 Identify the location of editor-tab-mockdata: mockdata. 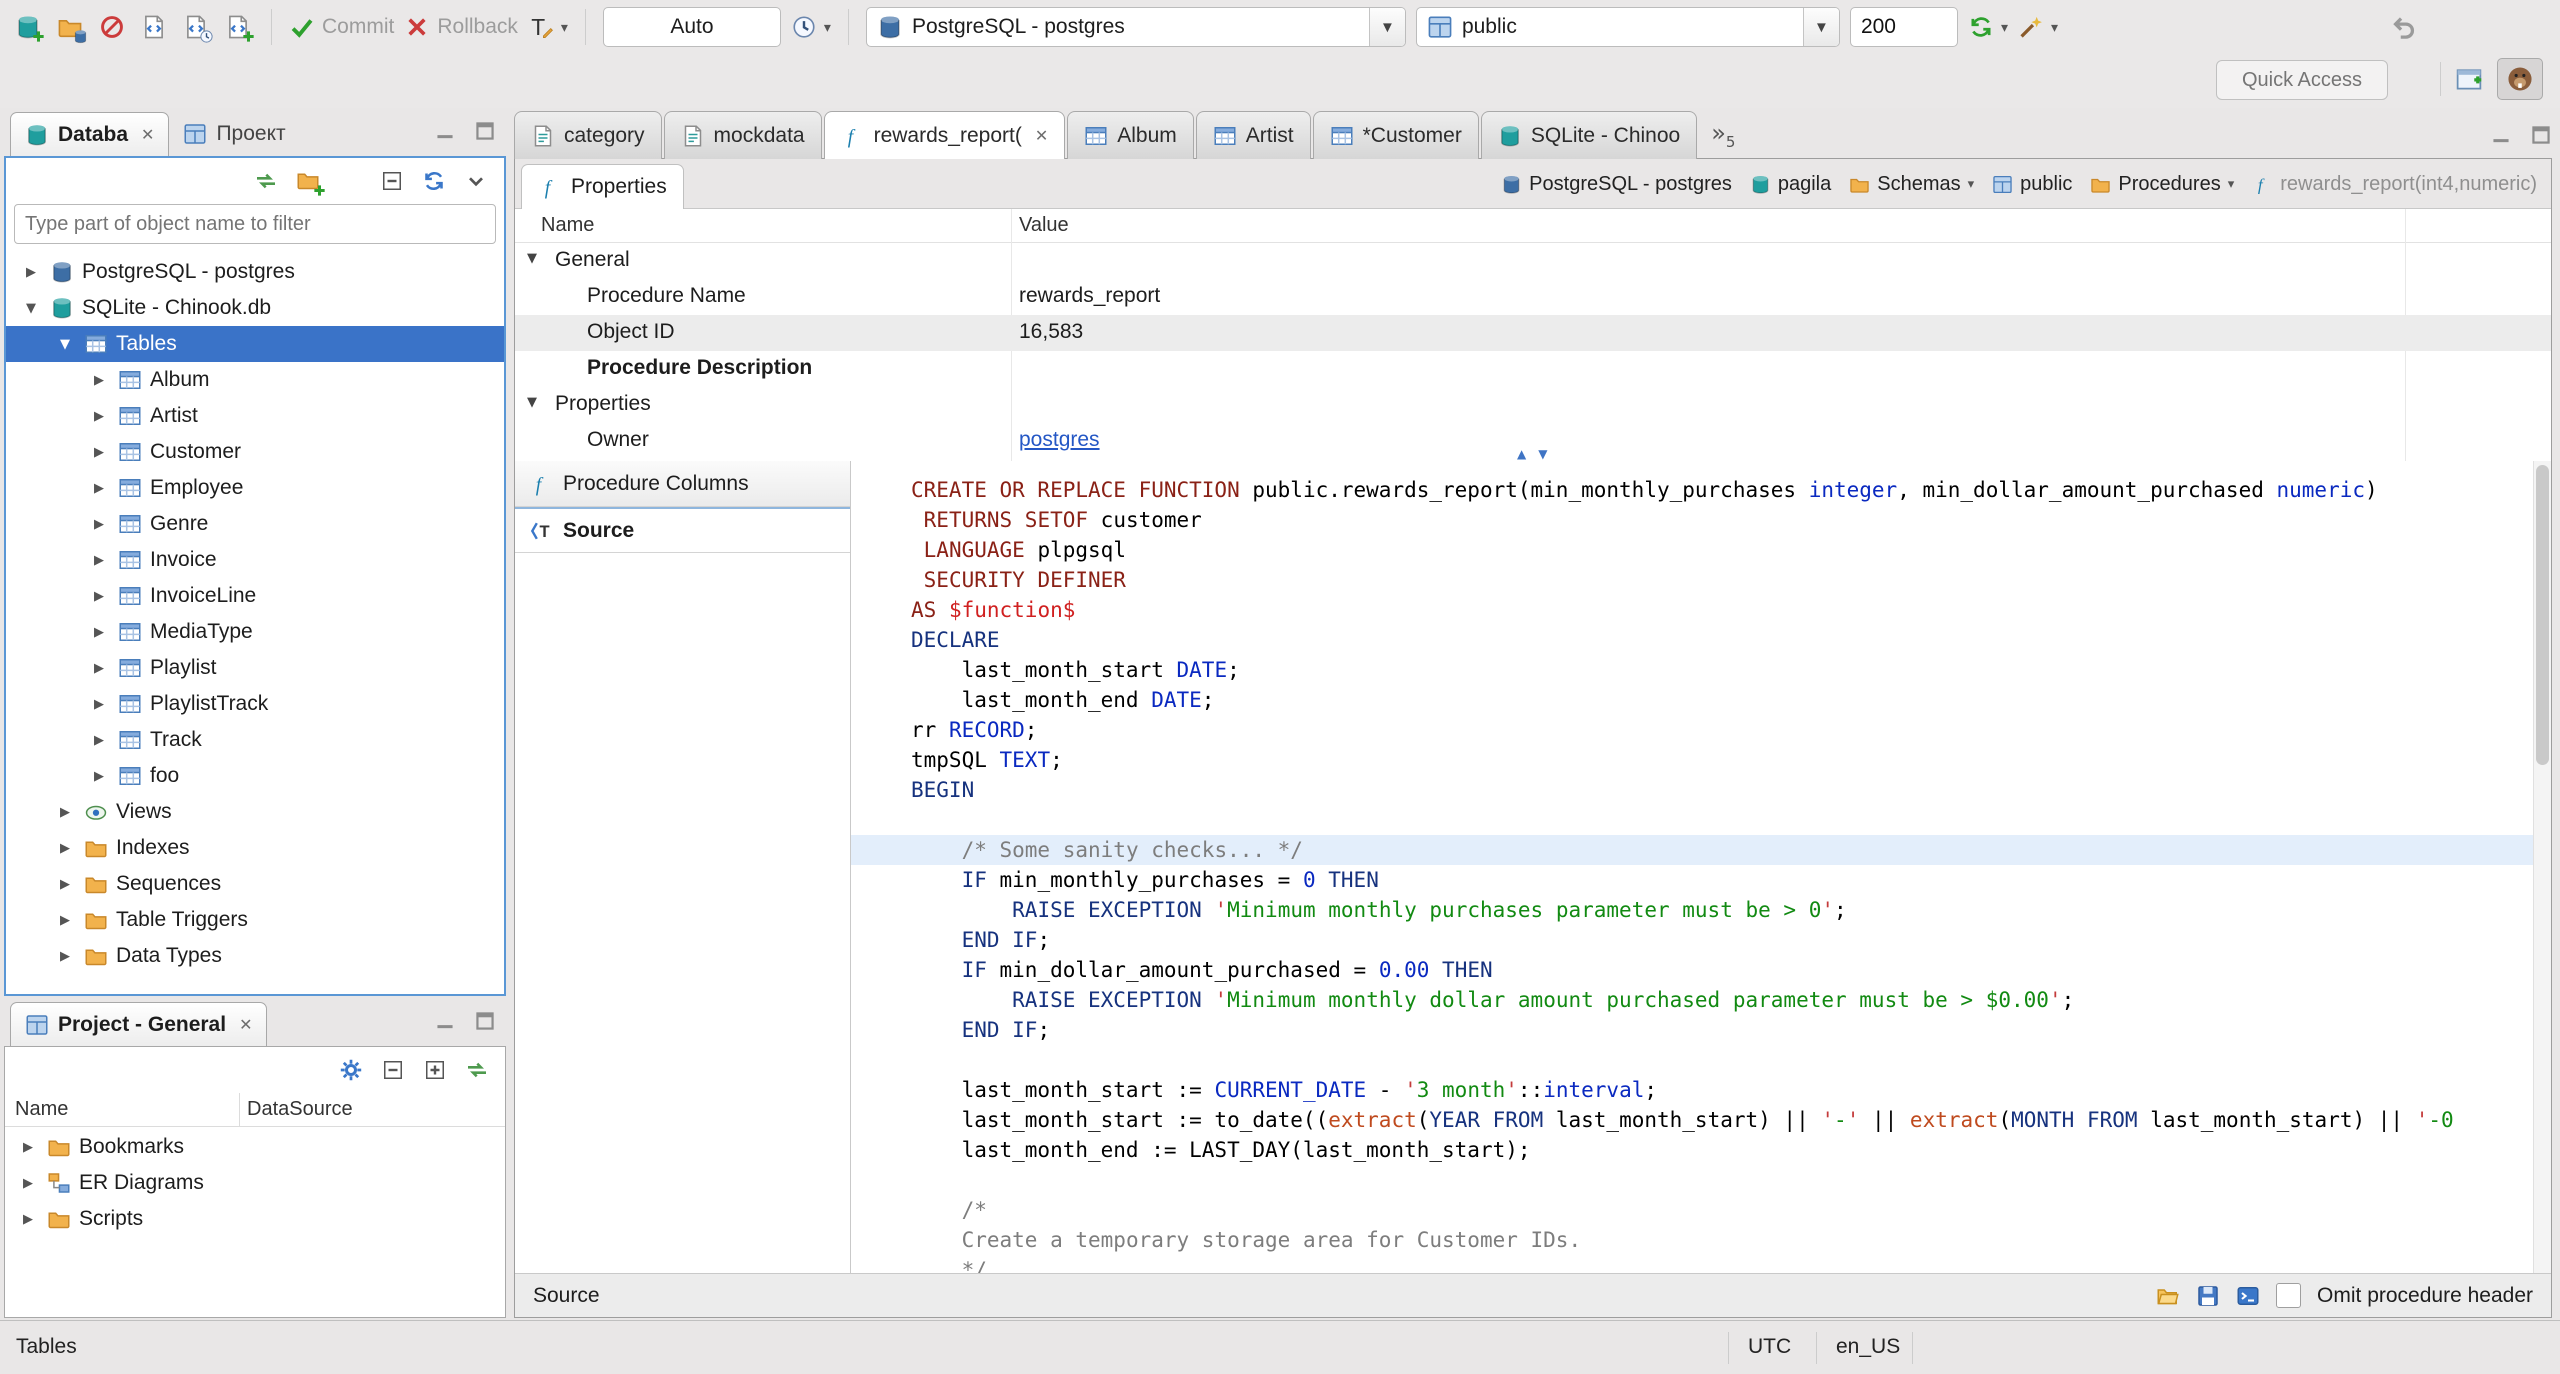
(742, 135).